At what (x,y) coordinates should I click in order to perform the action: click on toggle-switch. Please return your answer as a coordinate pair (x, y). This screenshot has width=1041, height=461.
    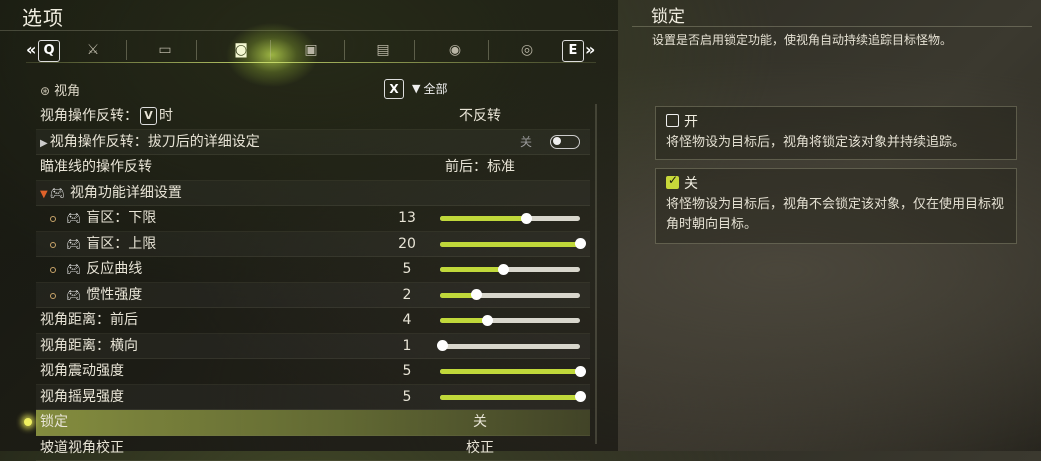
    Looking at the image, I should click on (565, 142).